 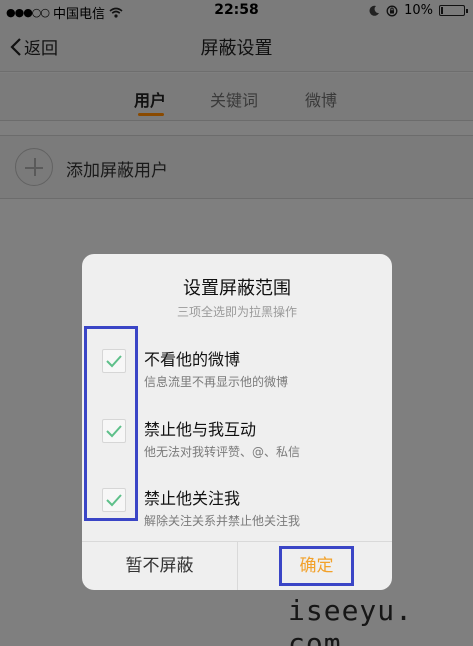 I want to click on dialog-subtitle: 三项全选即为拉黑操作, so click(x=236, y=312).